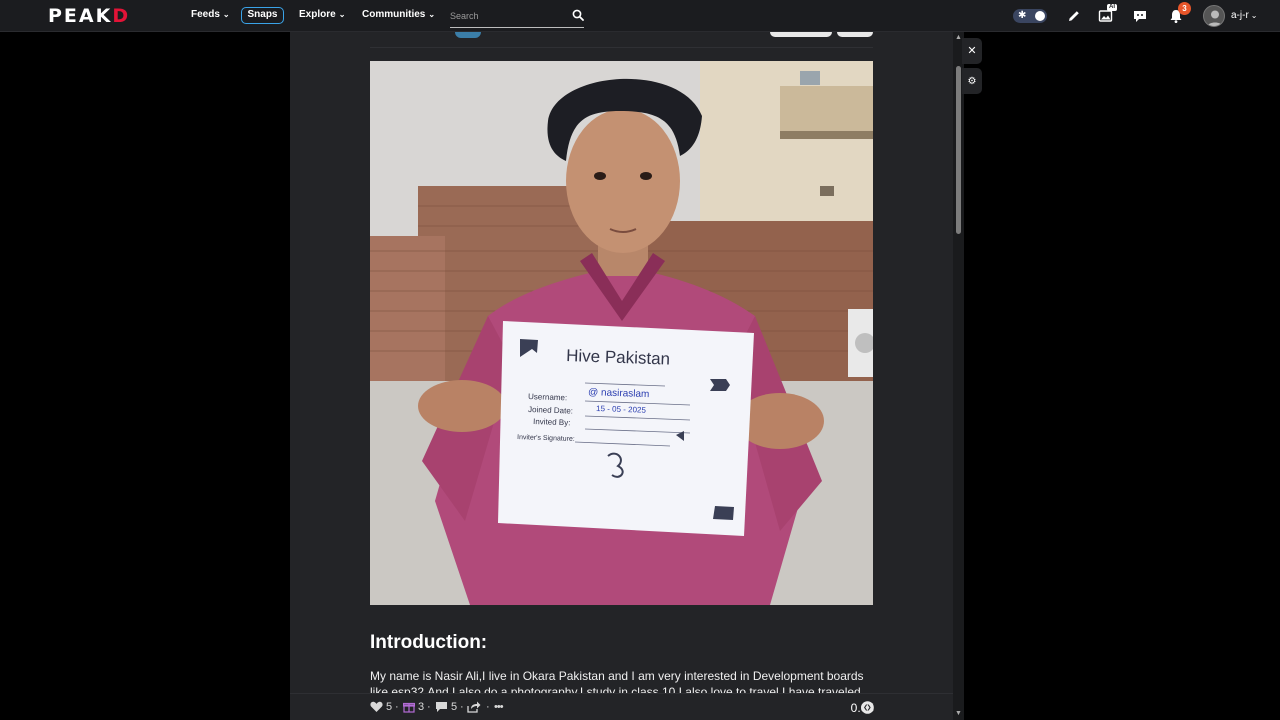 This screenshot has width=1280, height=720. I want to click on vote-count: 5, so click(389, 707).